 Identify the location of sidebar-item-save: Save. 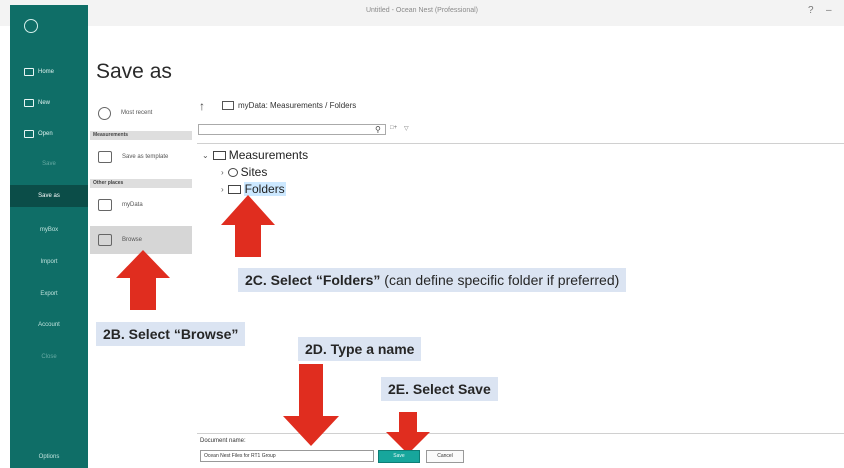
(49, 164).